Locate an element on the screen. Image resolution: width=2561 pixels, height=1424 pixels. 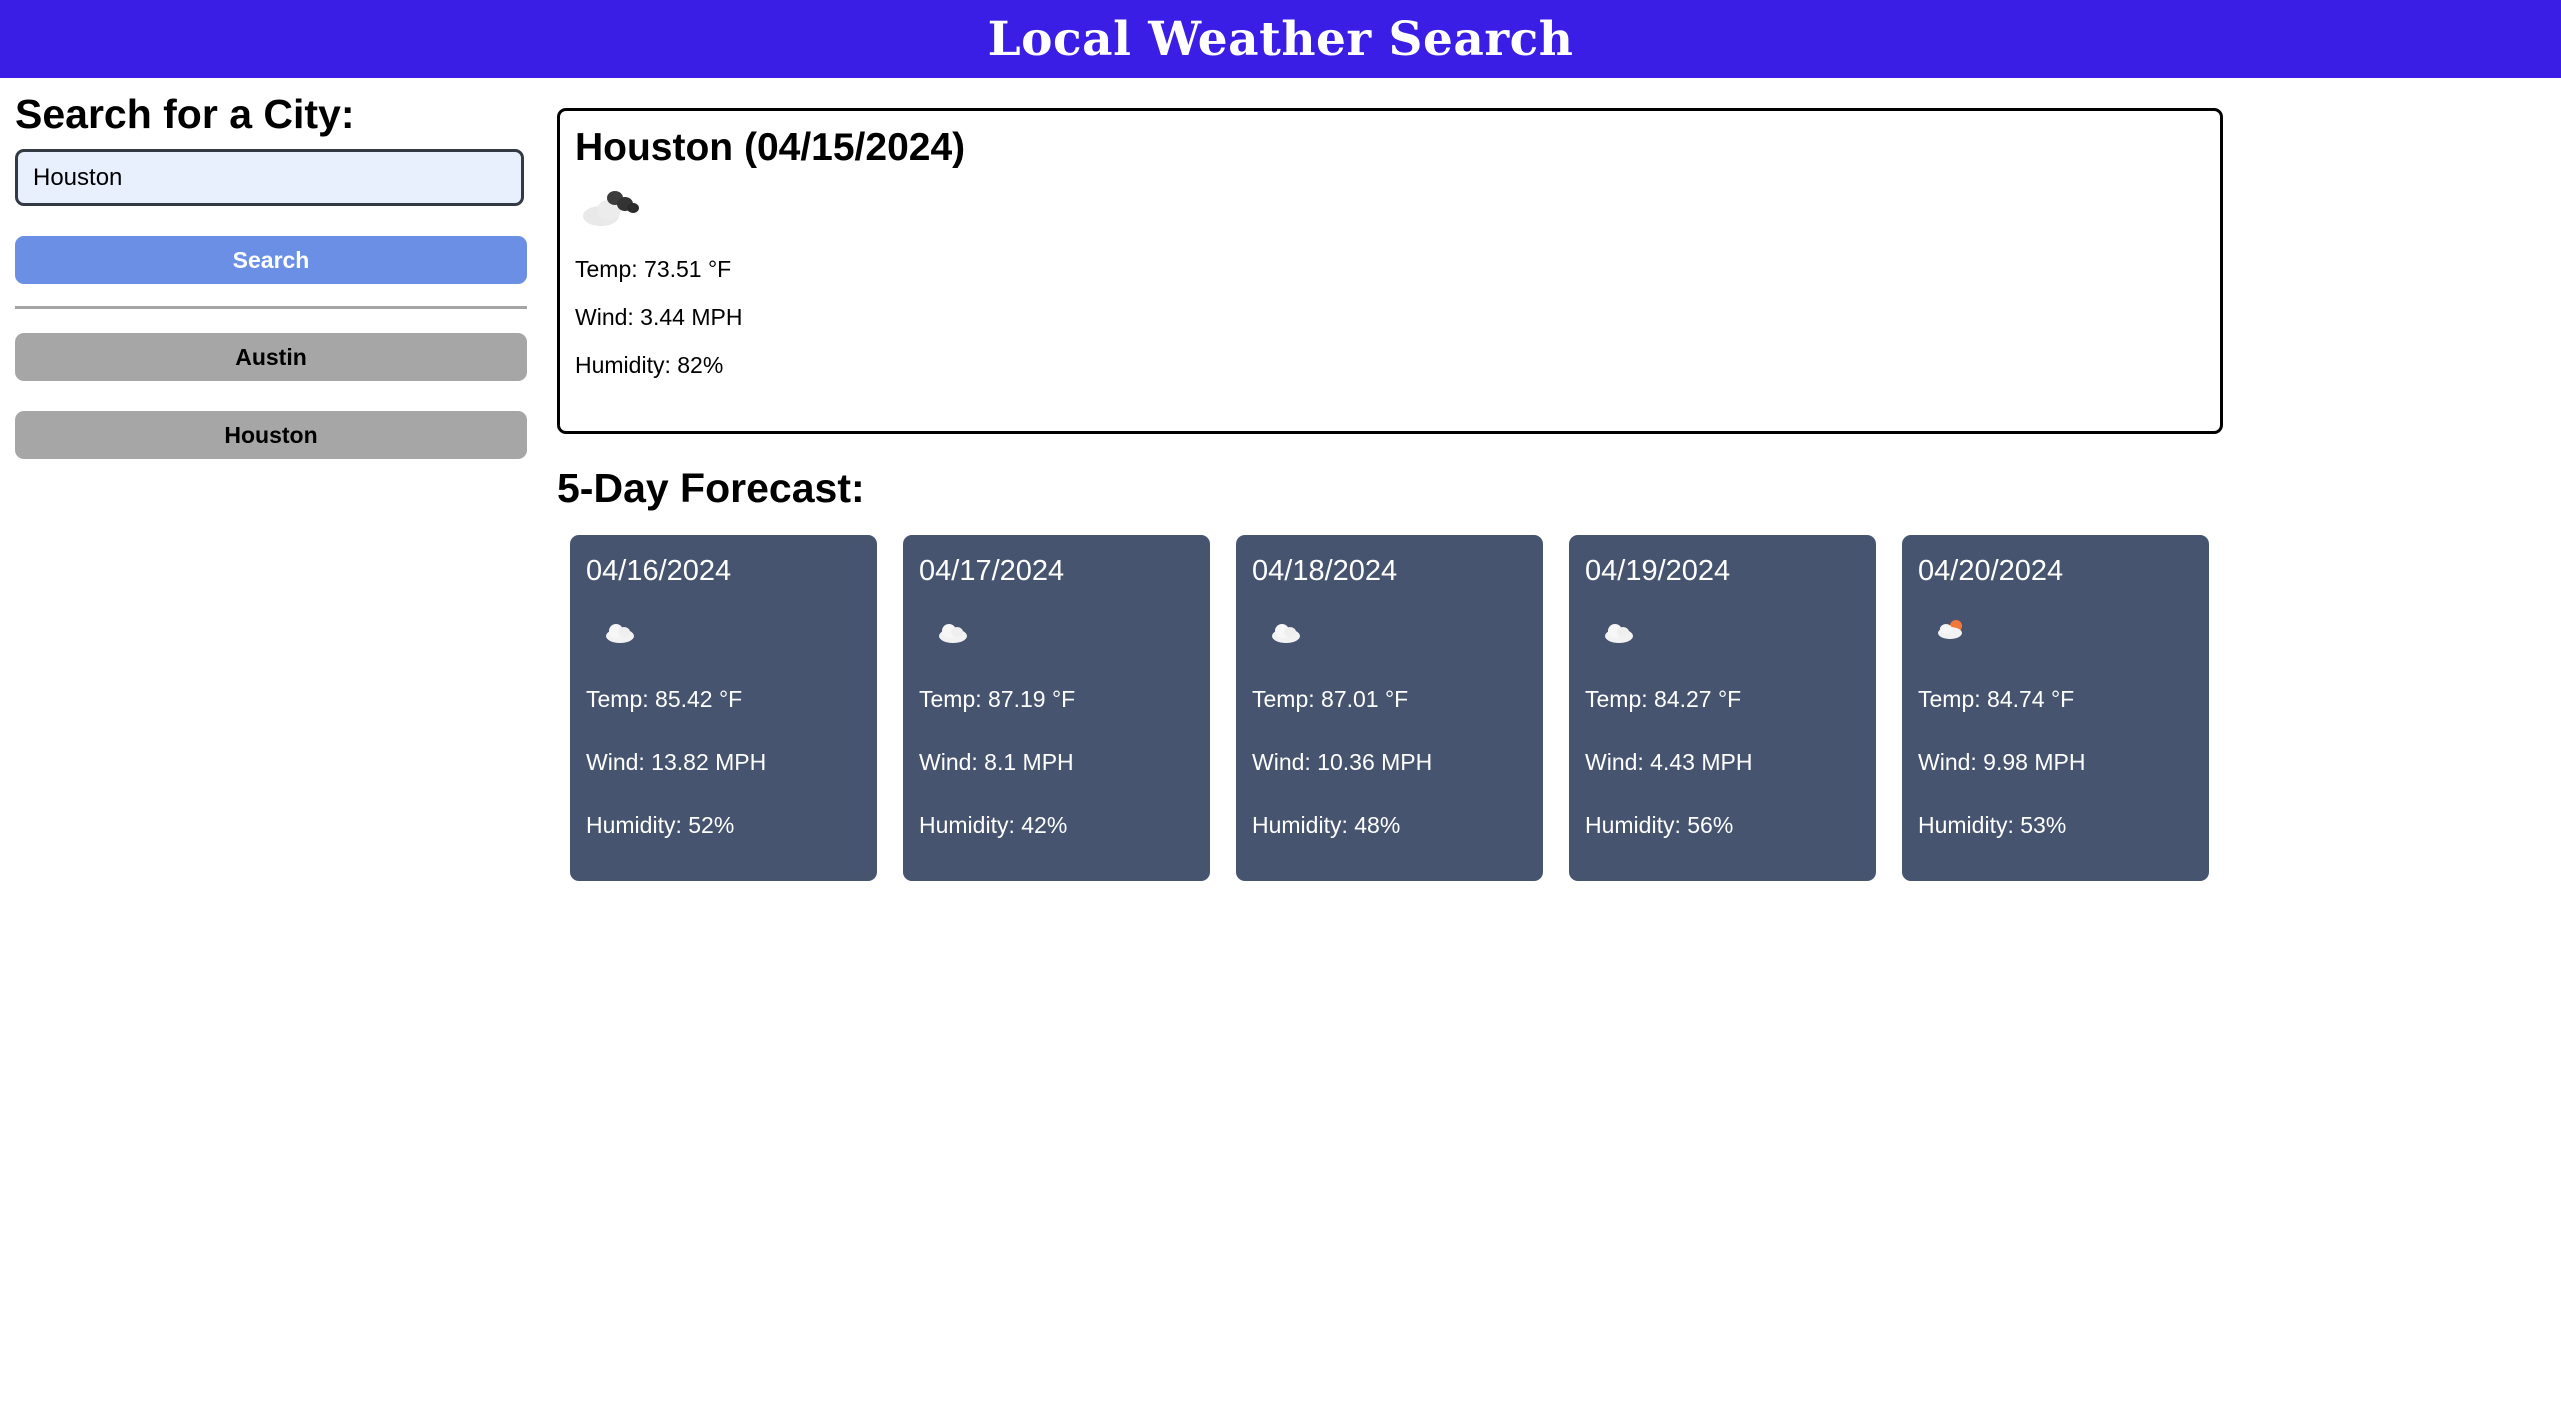
page-title: Local Weather Search is located at coordinates (1280, 39).